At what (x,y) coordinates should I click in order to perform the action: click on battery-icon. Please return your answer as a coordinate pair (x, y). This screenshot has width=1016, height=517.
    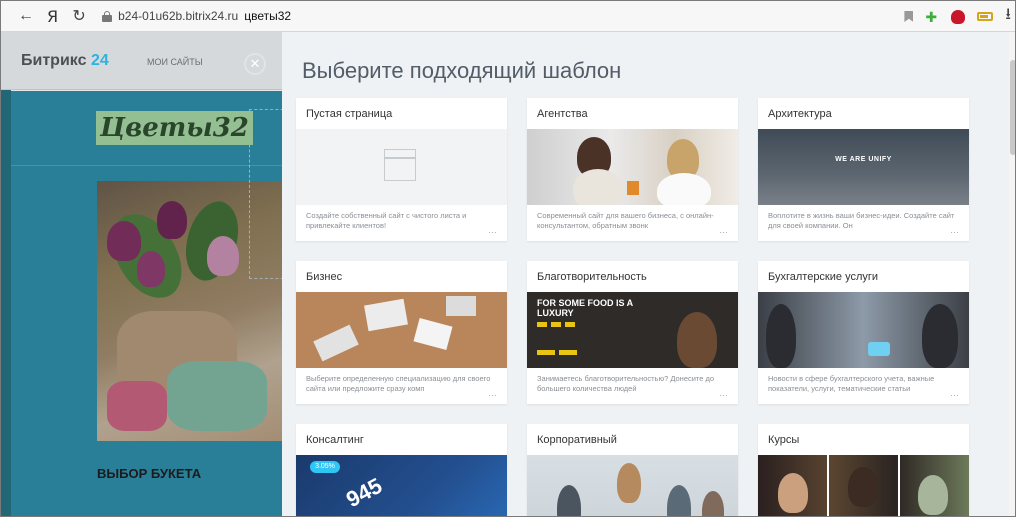
    Looking at the image, I should click on (985, 16).